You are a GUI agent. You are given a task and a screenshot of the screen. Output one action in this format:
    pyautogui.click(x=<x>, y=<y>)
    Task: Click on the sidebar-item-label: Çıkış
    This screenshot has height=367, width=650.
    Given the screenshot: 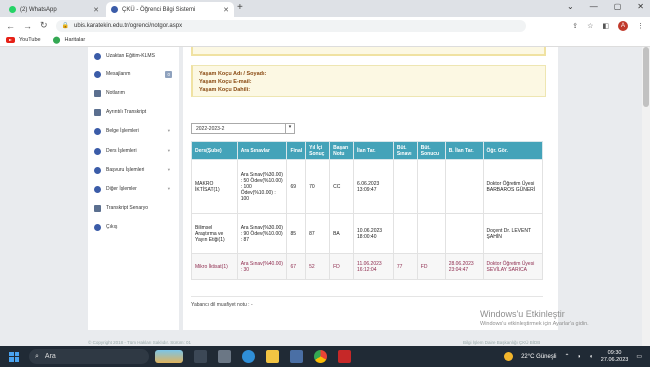 What is the action you would take?
    pyautogui.click(x=112, y=227)
    